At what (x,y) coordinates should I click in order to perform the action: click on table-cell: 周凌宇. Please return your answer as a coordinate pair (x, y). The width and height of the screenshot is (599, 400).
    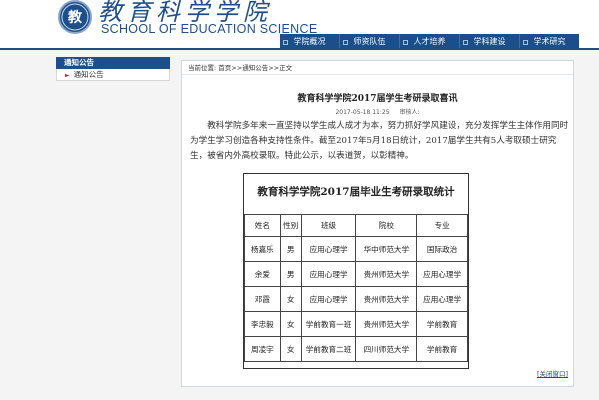
    Looking at the image, I should click on (262, 349).